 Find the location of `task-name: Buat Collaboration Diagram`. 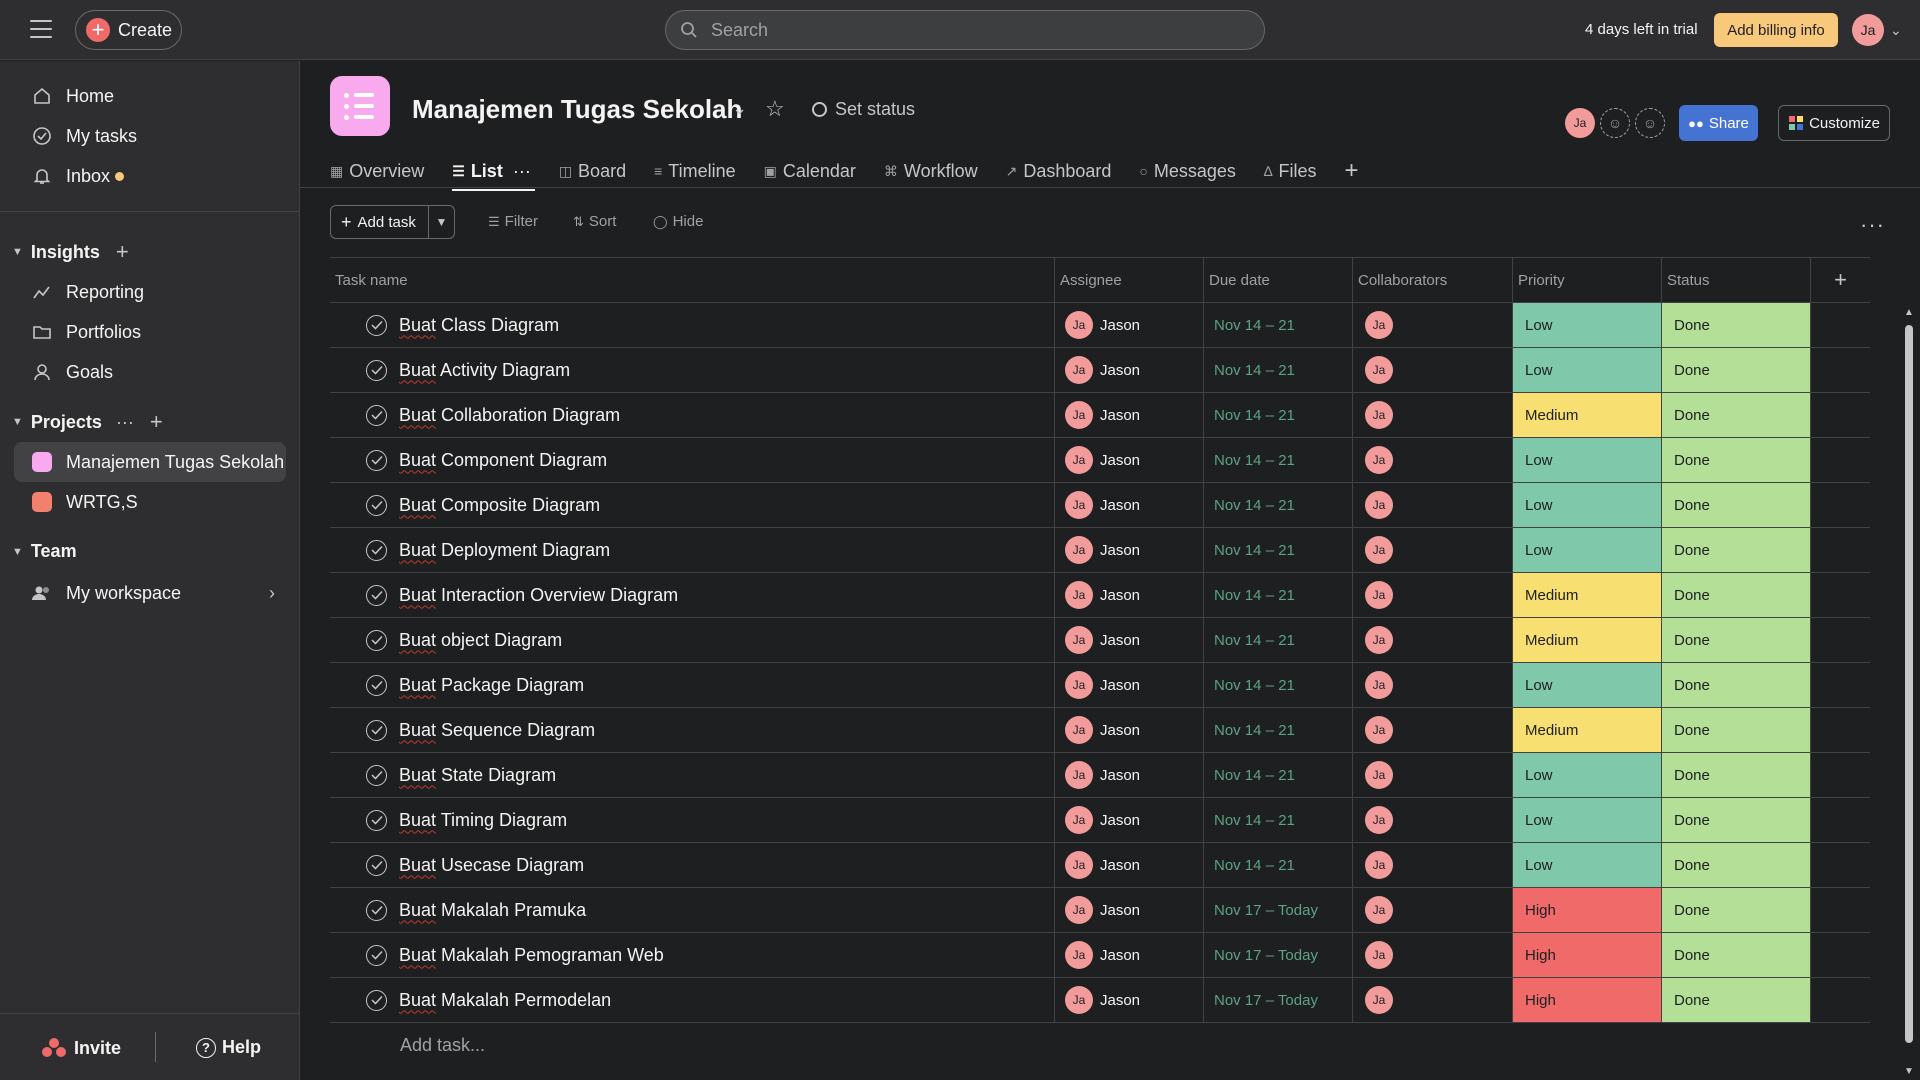

task-name: Buat Collaboration Diagram is located at coordinates (509, 415).